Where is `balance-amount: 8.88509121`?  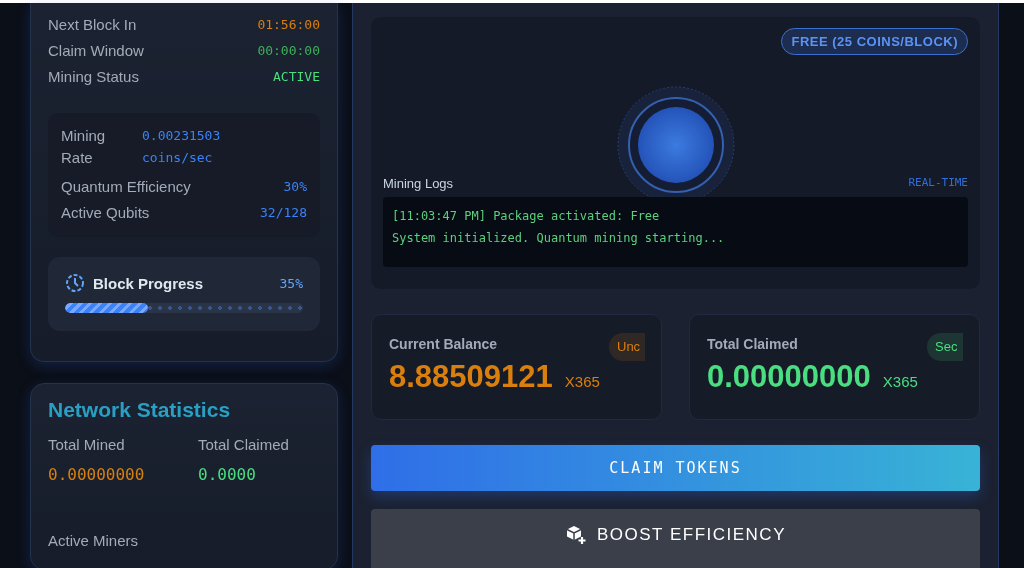 balance-amount: 8.88509121 is located at coordinates (471, 377).